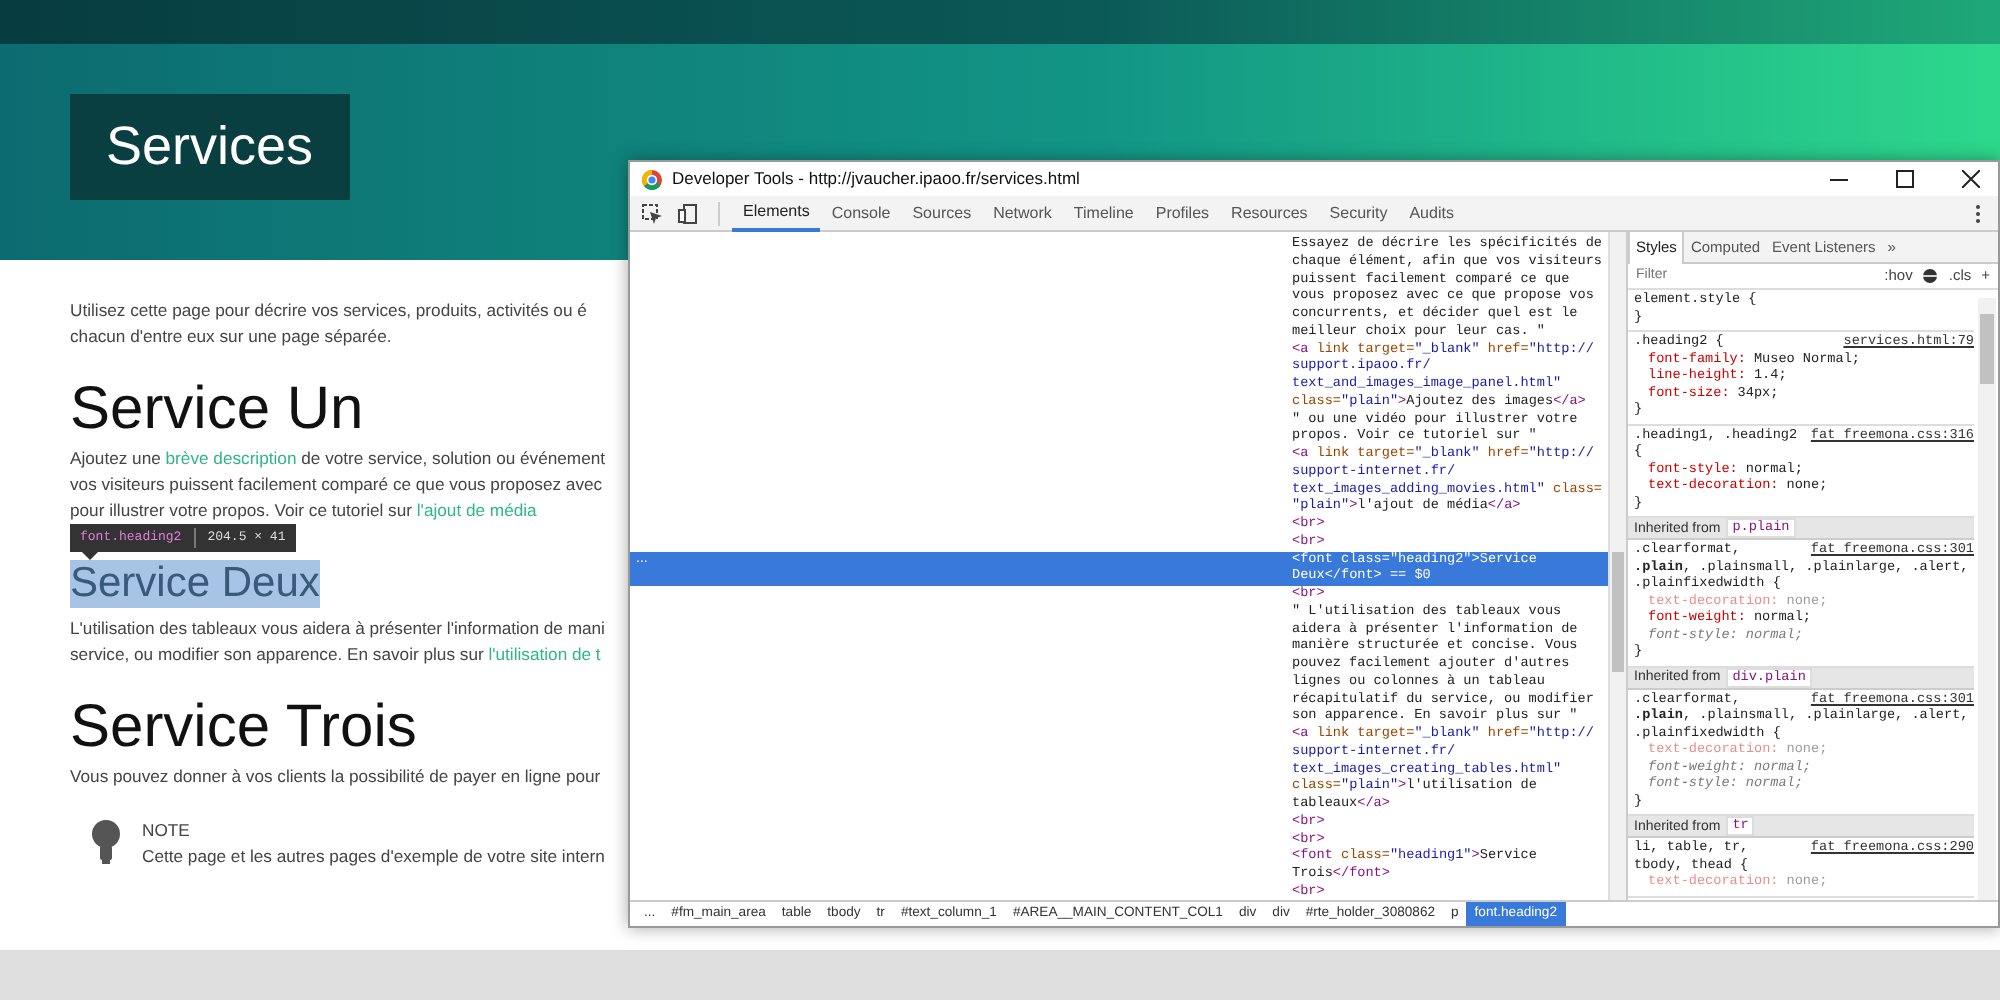  I want to click on paragraph-line: service, ou modifier son apparence. En savoir plus sur l'utilisation de t, so click(335, 655).